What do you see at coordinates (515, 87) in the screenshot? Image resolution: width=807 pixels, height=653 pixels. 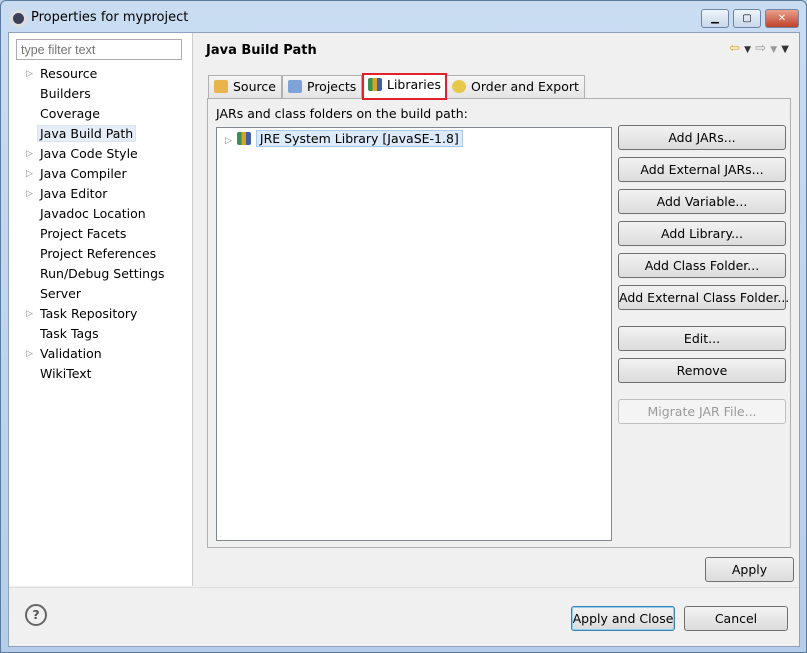 I see `tab-order-and-export: Order and Export` at bounding box center [515, 87].